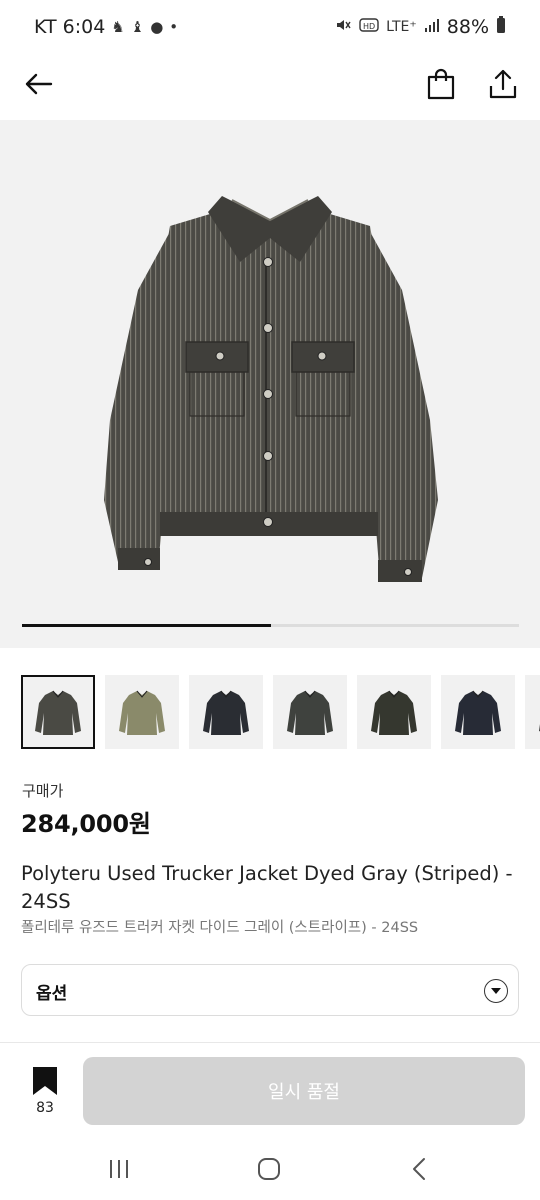  Describe the element at coordinates (401, 27) in the screenshot. I see `network-label: LTE⁺` at that location.